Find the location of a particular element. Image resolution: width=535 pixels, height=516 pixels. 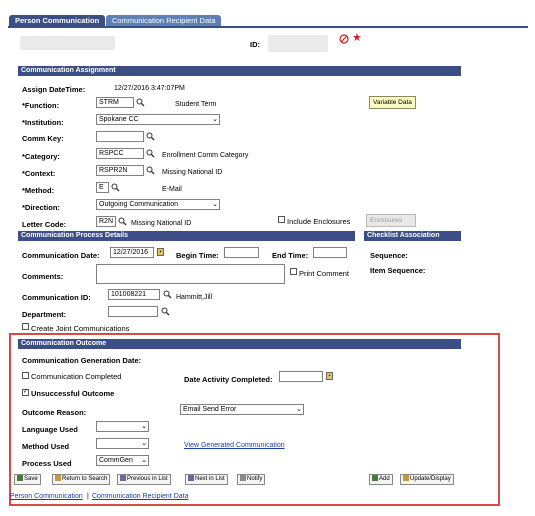

checklist-association-header: Checklist Association is located at coordinates (412, 236).